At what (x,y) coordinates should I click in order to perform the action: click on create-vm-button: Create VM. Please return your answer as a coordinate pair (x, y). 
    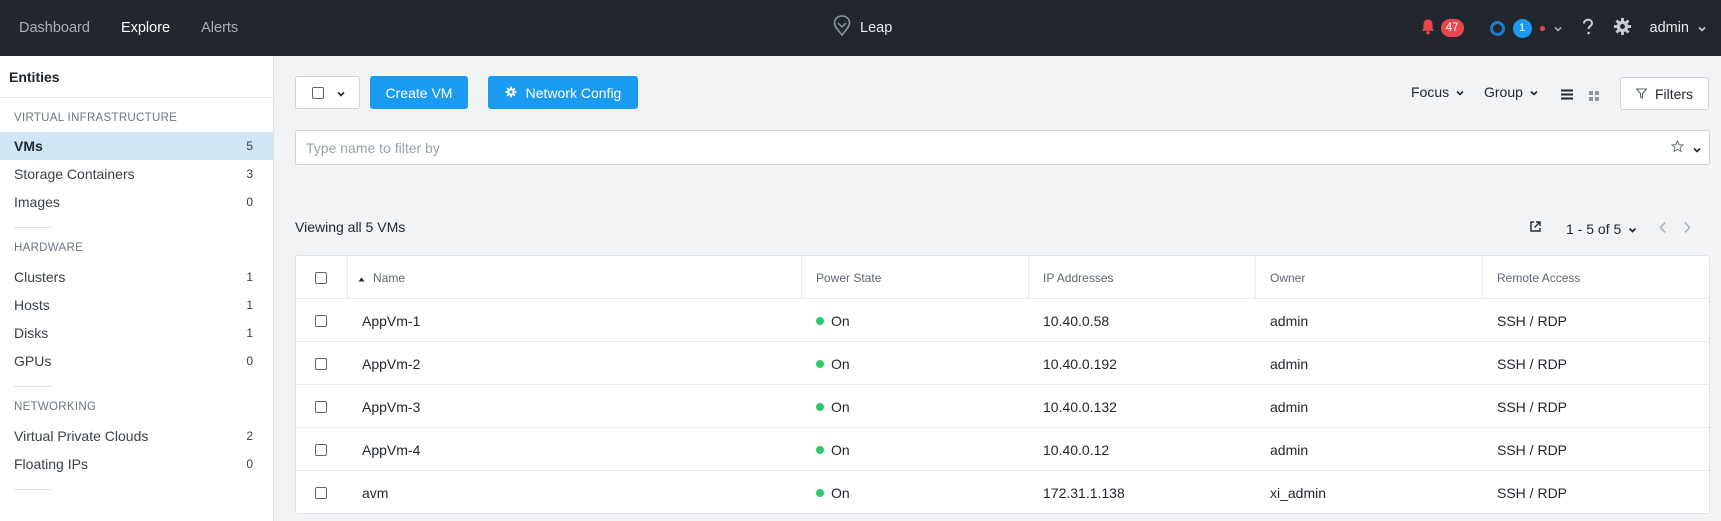
    Looking at the image, I should click on (419, 92).